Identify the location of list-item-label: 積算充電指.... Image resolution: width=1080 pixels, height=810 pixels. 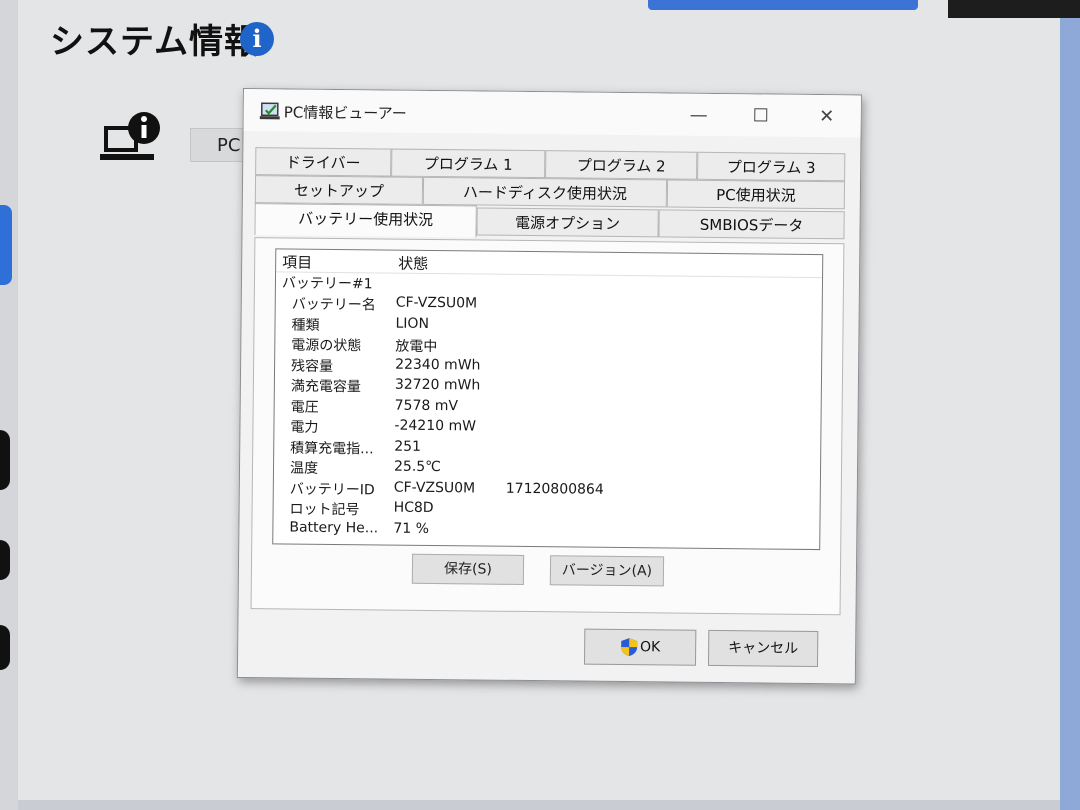
(332, 448).